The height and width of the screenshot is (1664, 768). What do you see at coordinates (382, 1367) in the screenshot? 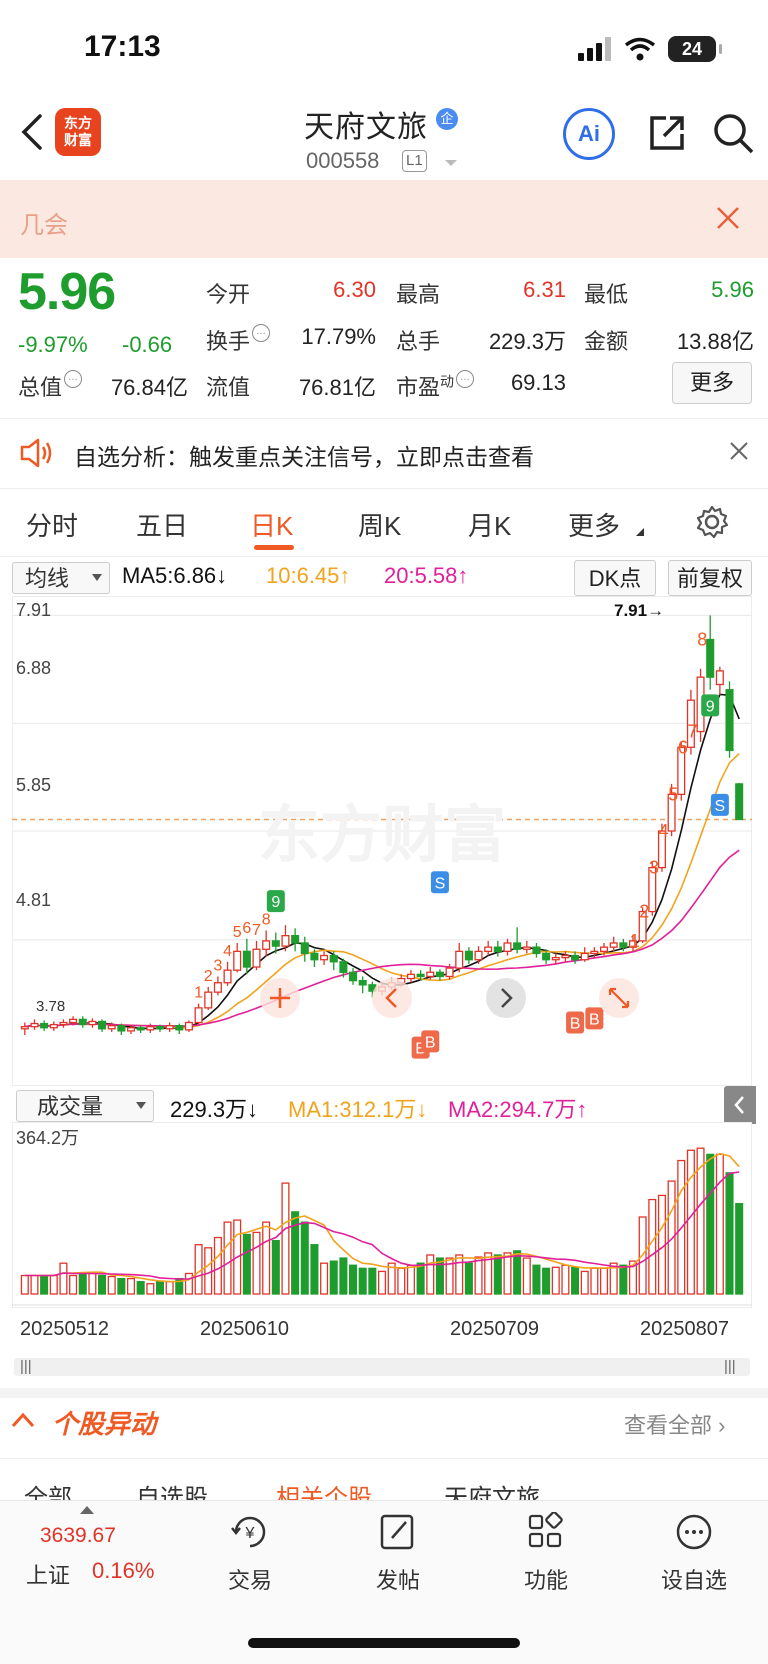
I see `chart-scrollbar` at bounding box center [382, 1367].